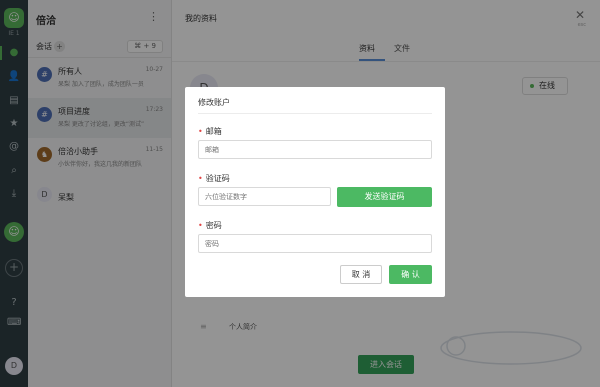  Describe the element at coordinates (214, 102) in the screenshot. I see `dialog-title: 修改账户` at that location.